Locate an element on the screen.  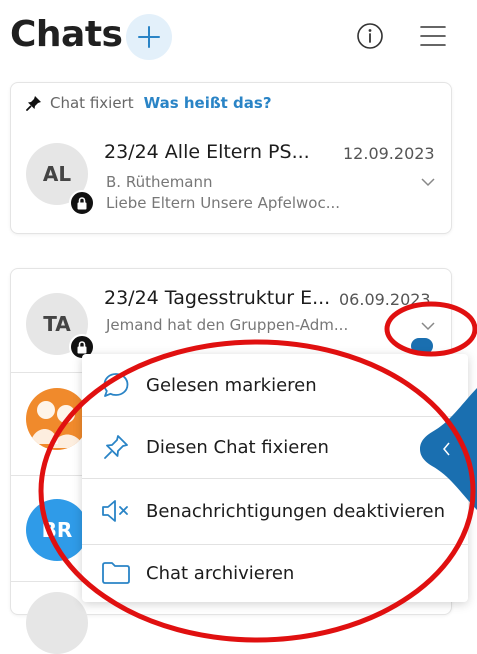
menu-item-mark-read: Gelesen markieren is located at coordinates (275, 385).